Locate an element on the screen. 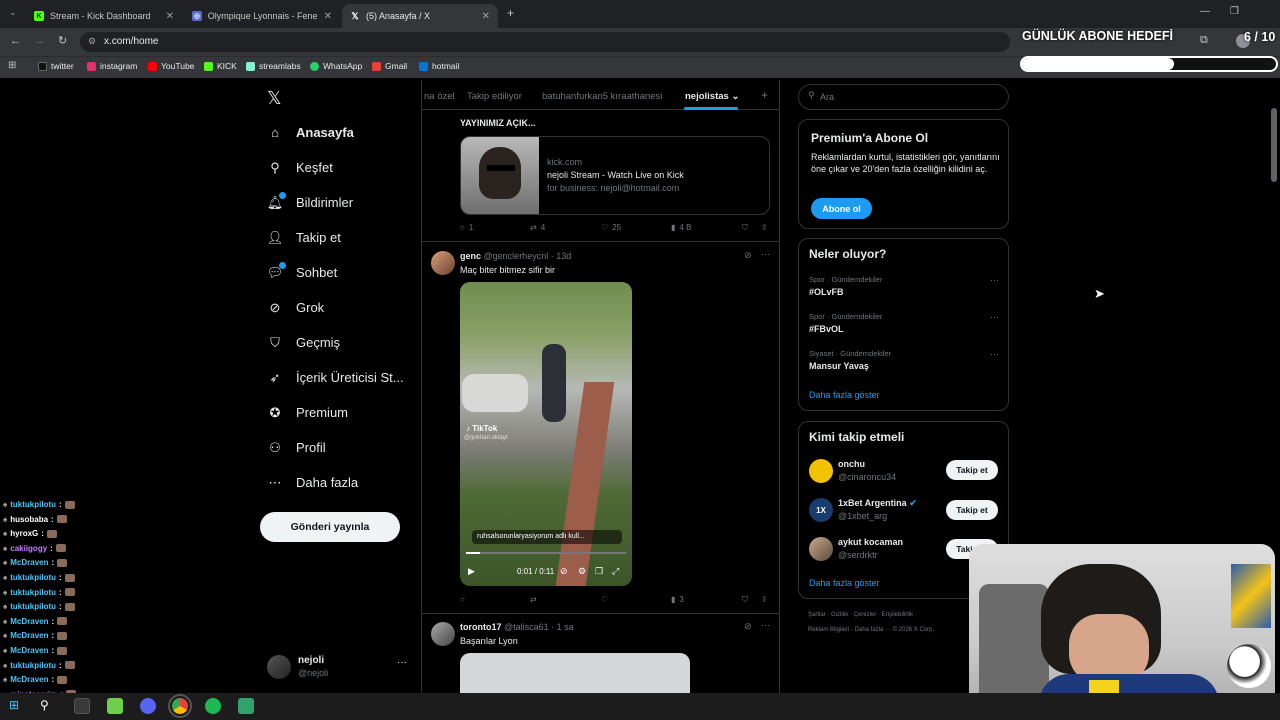 This screenshot has height=720, width=1280. task-view-icon is located at coordinates (82, 706).